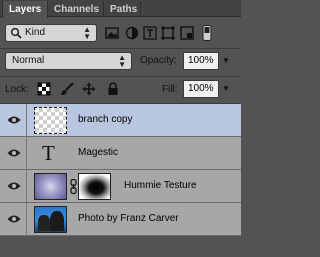 Image resolution: width=320 pixels, height=257 pixels. I want to click on layer-name: Magestic, so click(98, 152).